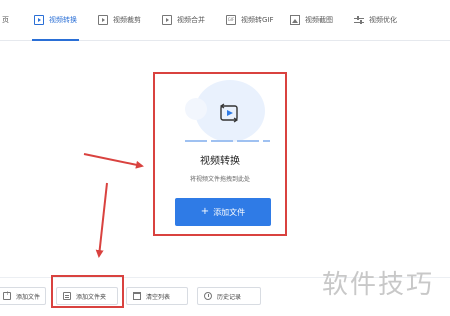 The height and width of the screenshot is (316, 450). I want to click on arrow-to-folder, so click(101, 220).